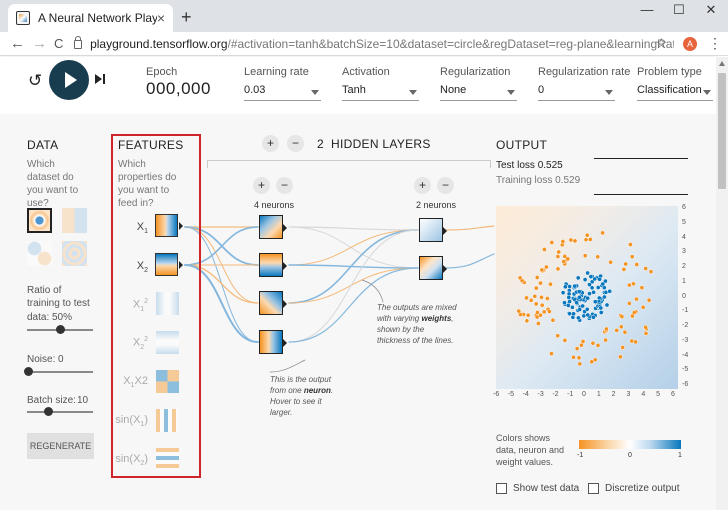 The height and width of the screenshot is (510, 728). I want to click on feature-x1-output-icon, so click(181, 226).